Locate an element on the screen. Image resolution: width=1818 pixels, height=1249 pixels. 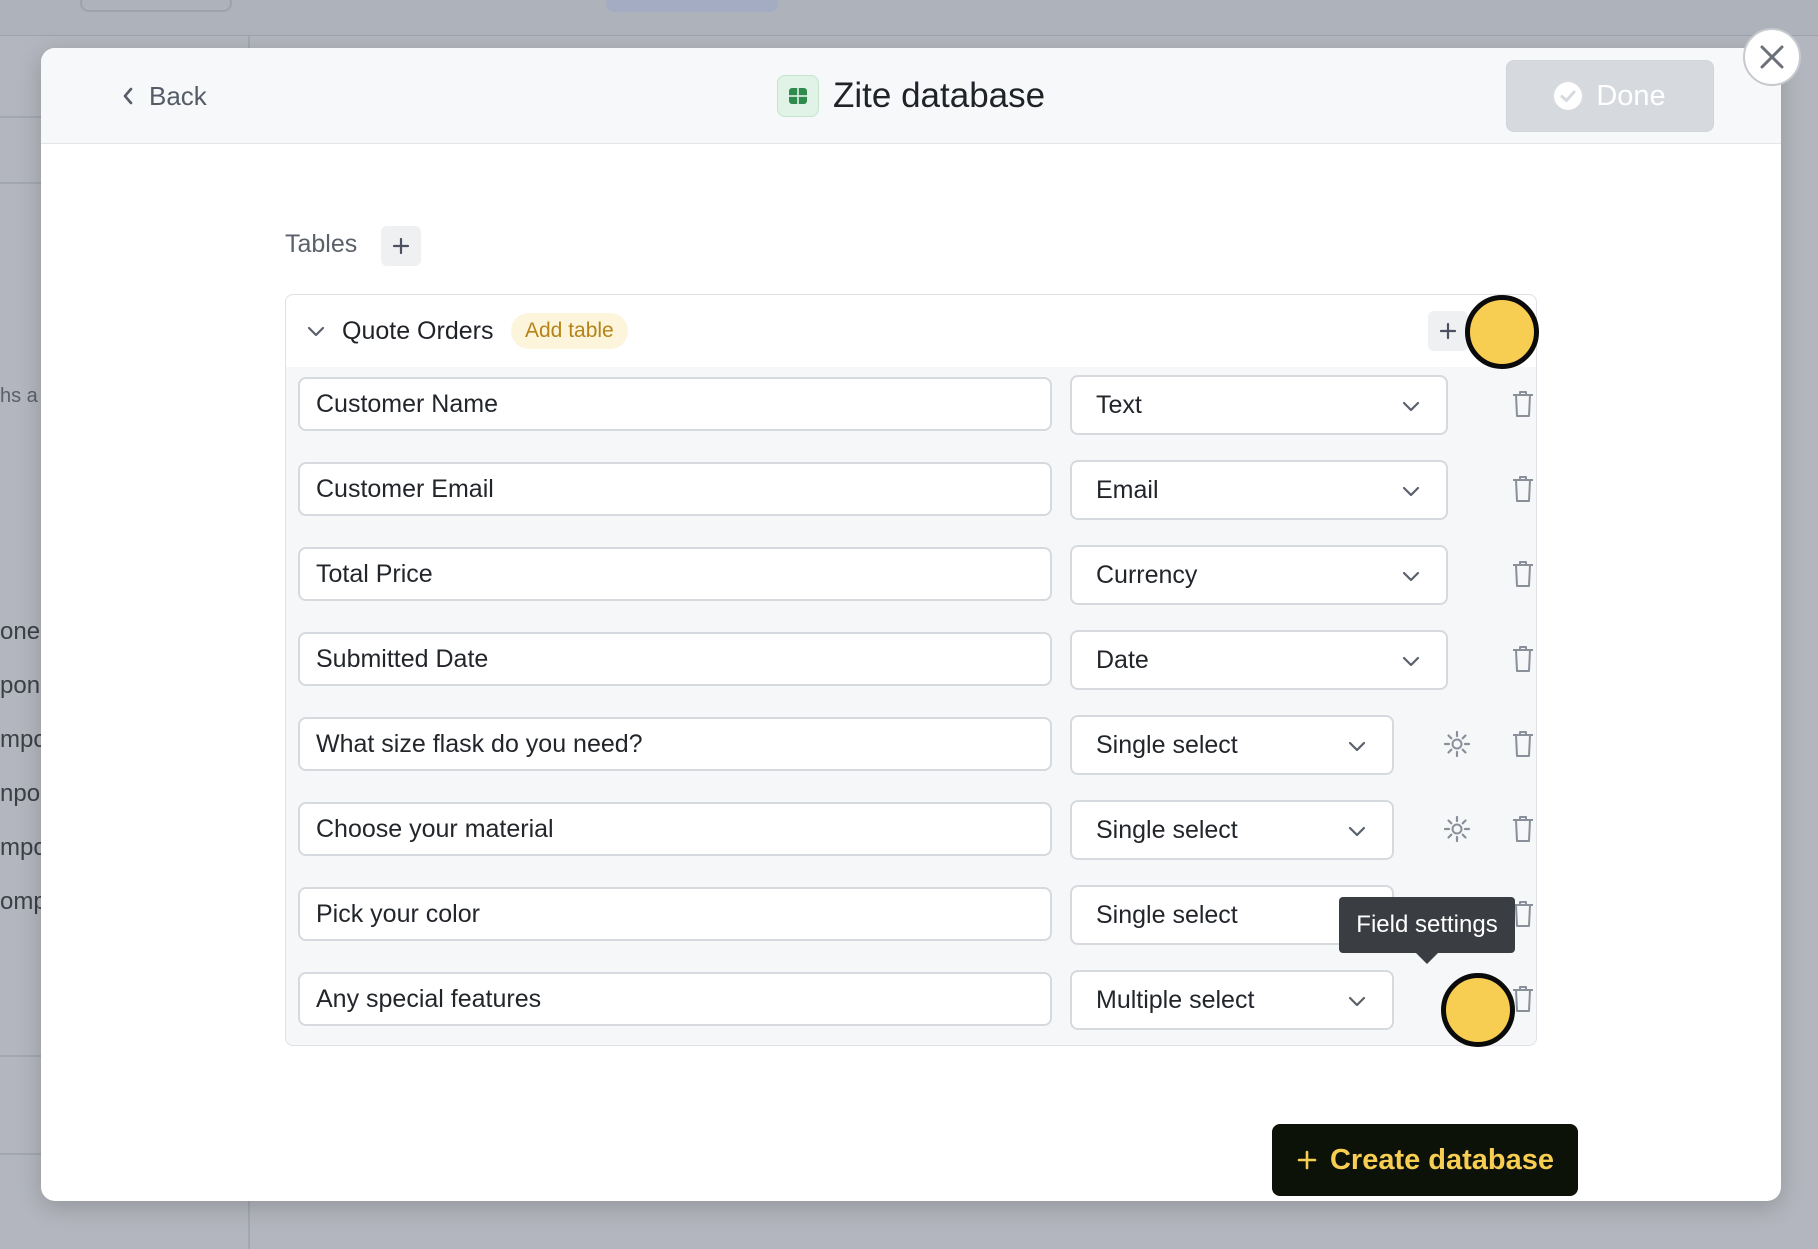
field-row: Customer Name Text is located at coordinates (915, 405).